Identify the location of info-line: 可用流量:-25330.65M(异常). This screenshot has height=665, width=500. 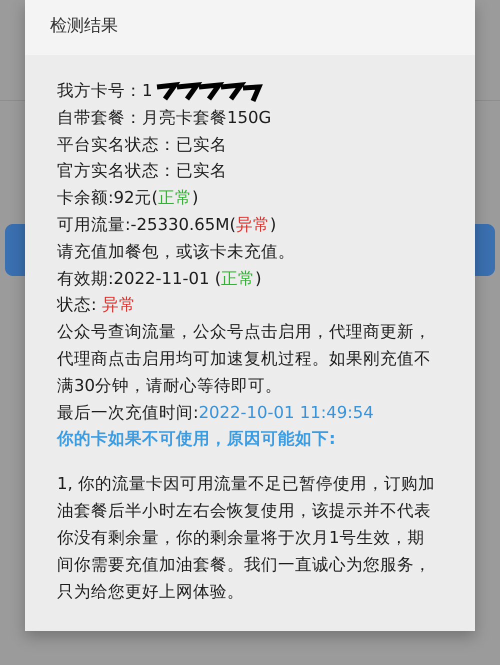
(166, 224).